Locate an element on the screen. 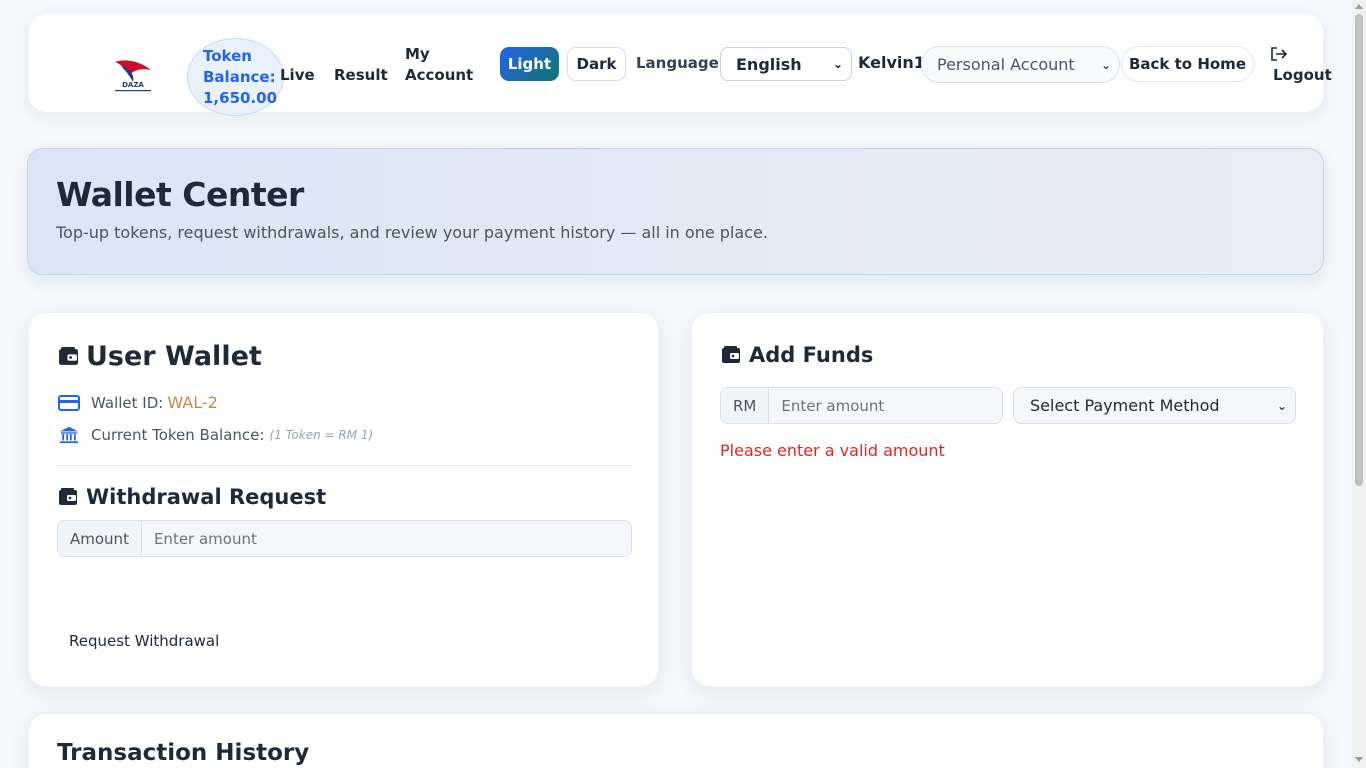 This screenshot has width=1366, height=768. withdrawal-amount-label: Amount is located at coordinates (100, 538).